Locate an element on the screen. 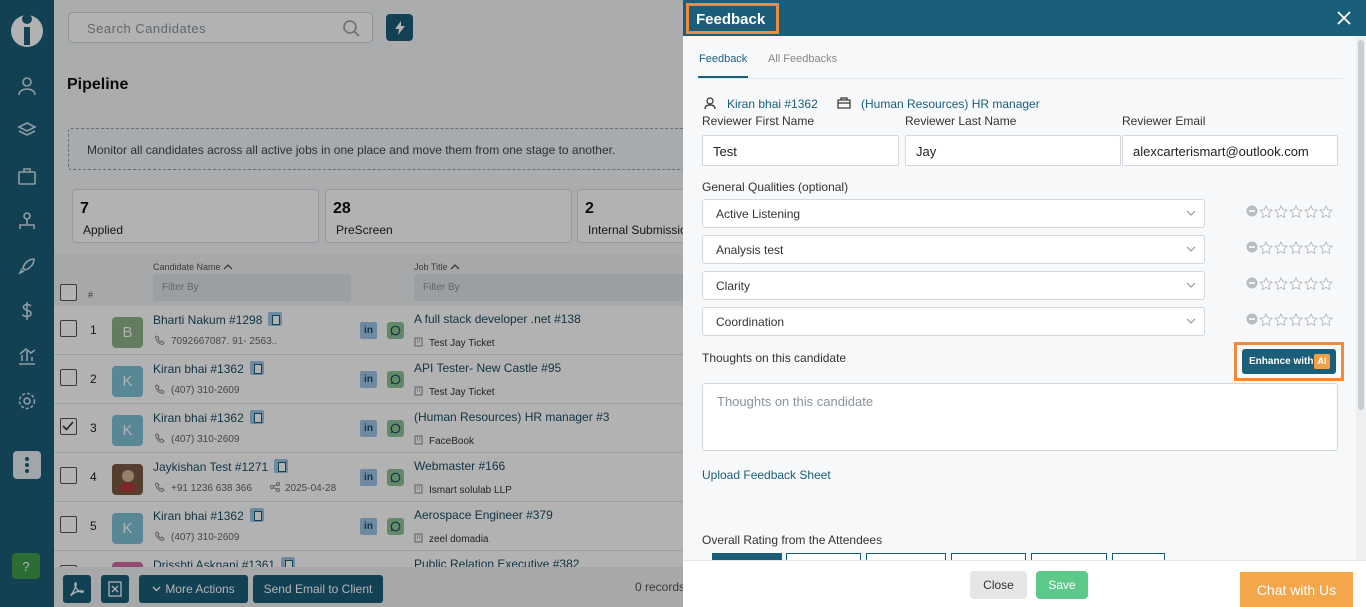  tab-feedback: Feedback is located at coordinates (723, 59).